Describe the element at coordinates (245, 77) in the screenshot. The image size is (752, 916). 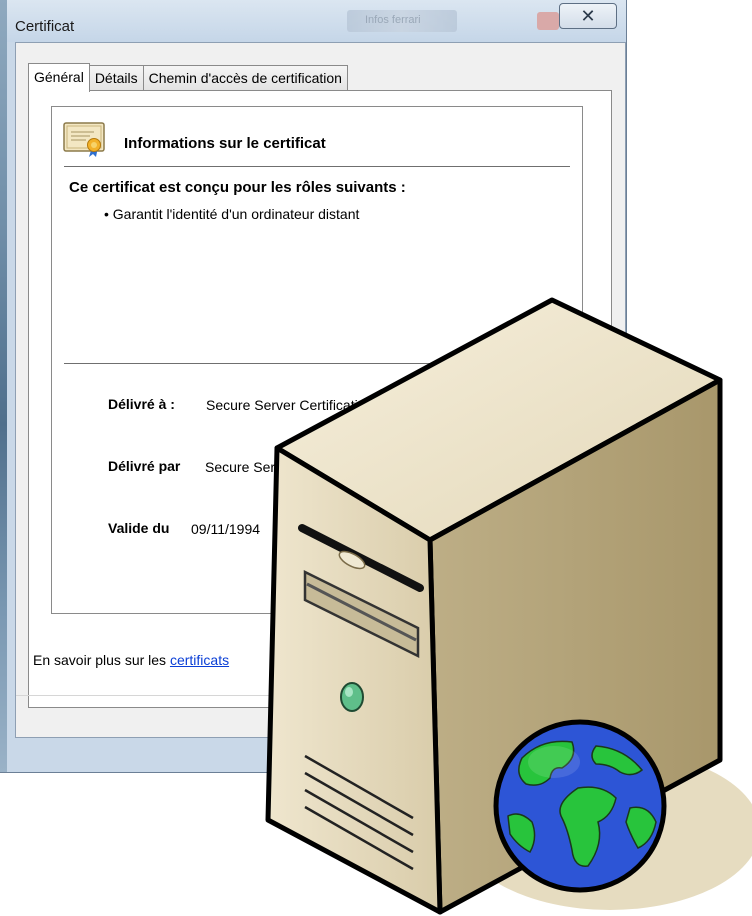
I see `tab-certification-path: Chemin d'accès de certification` at that location.